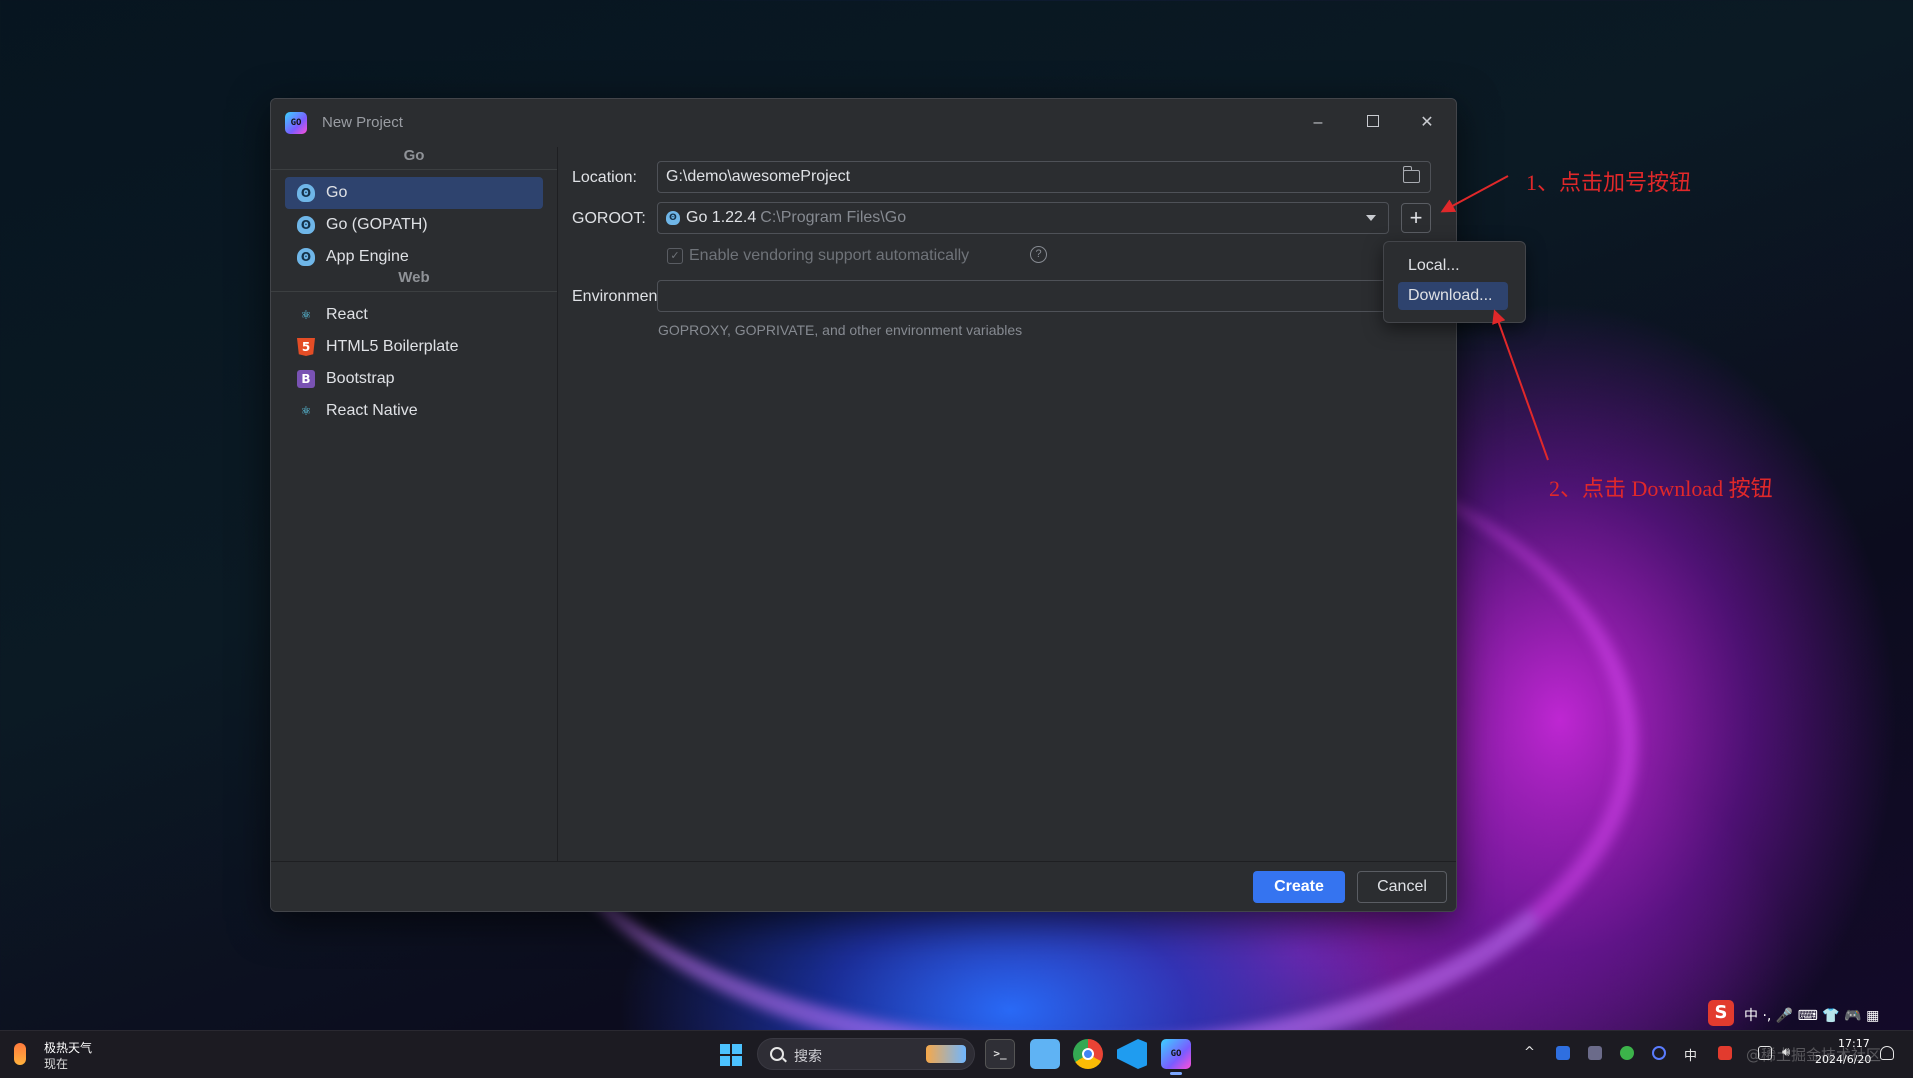  I want to click on location-label: Location:, so click(604, 177).